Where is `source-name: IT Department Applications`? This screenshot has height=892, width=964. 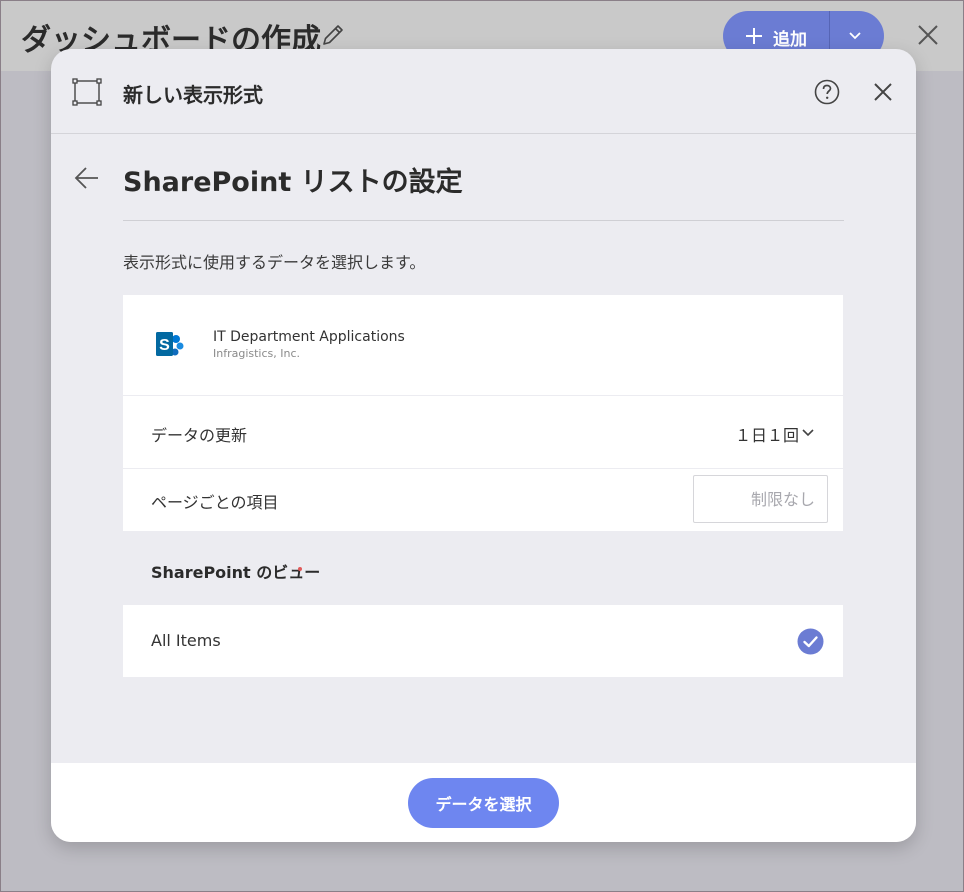 source-name: IT Department Applications is located at coordinates (309, 337).